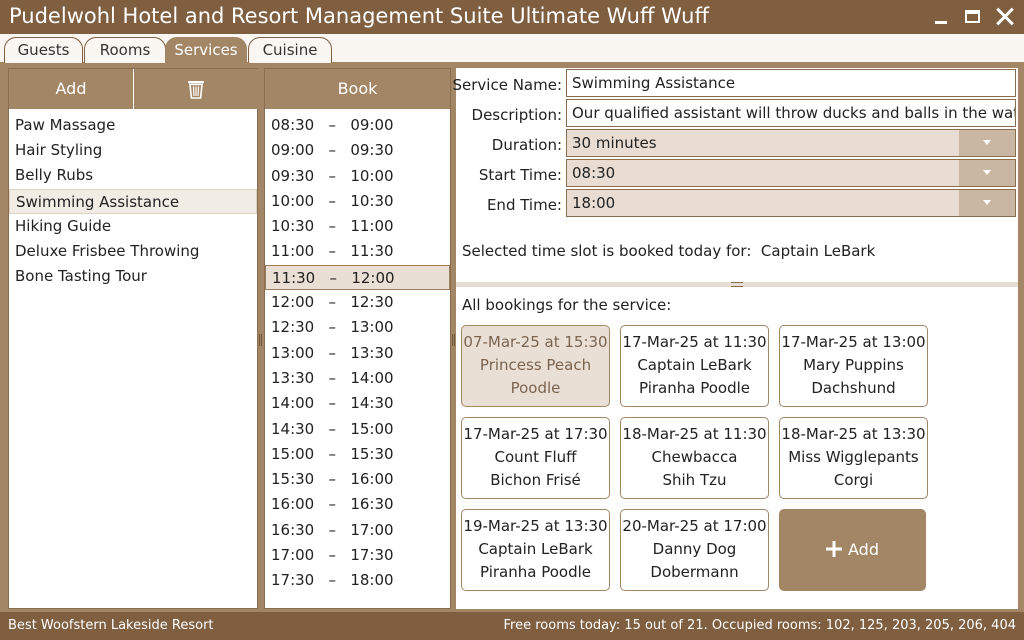  What do you see at coordinates (133, 251) in the screenshot?
I see `service-list-item: Deluxe Frisbee Throwing` at bounding box center [133, 251].